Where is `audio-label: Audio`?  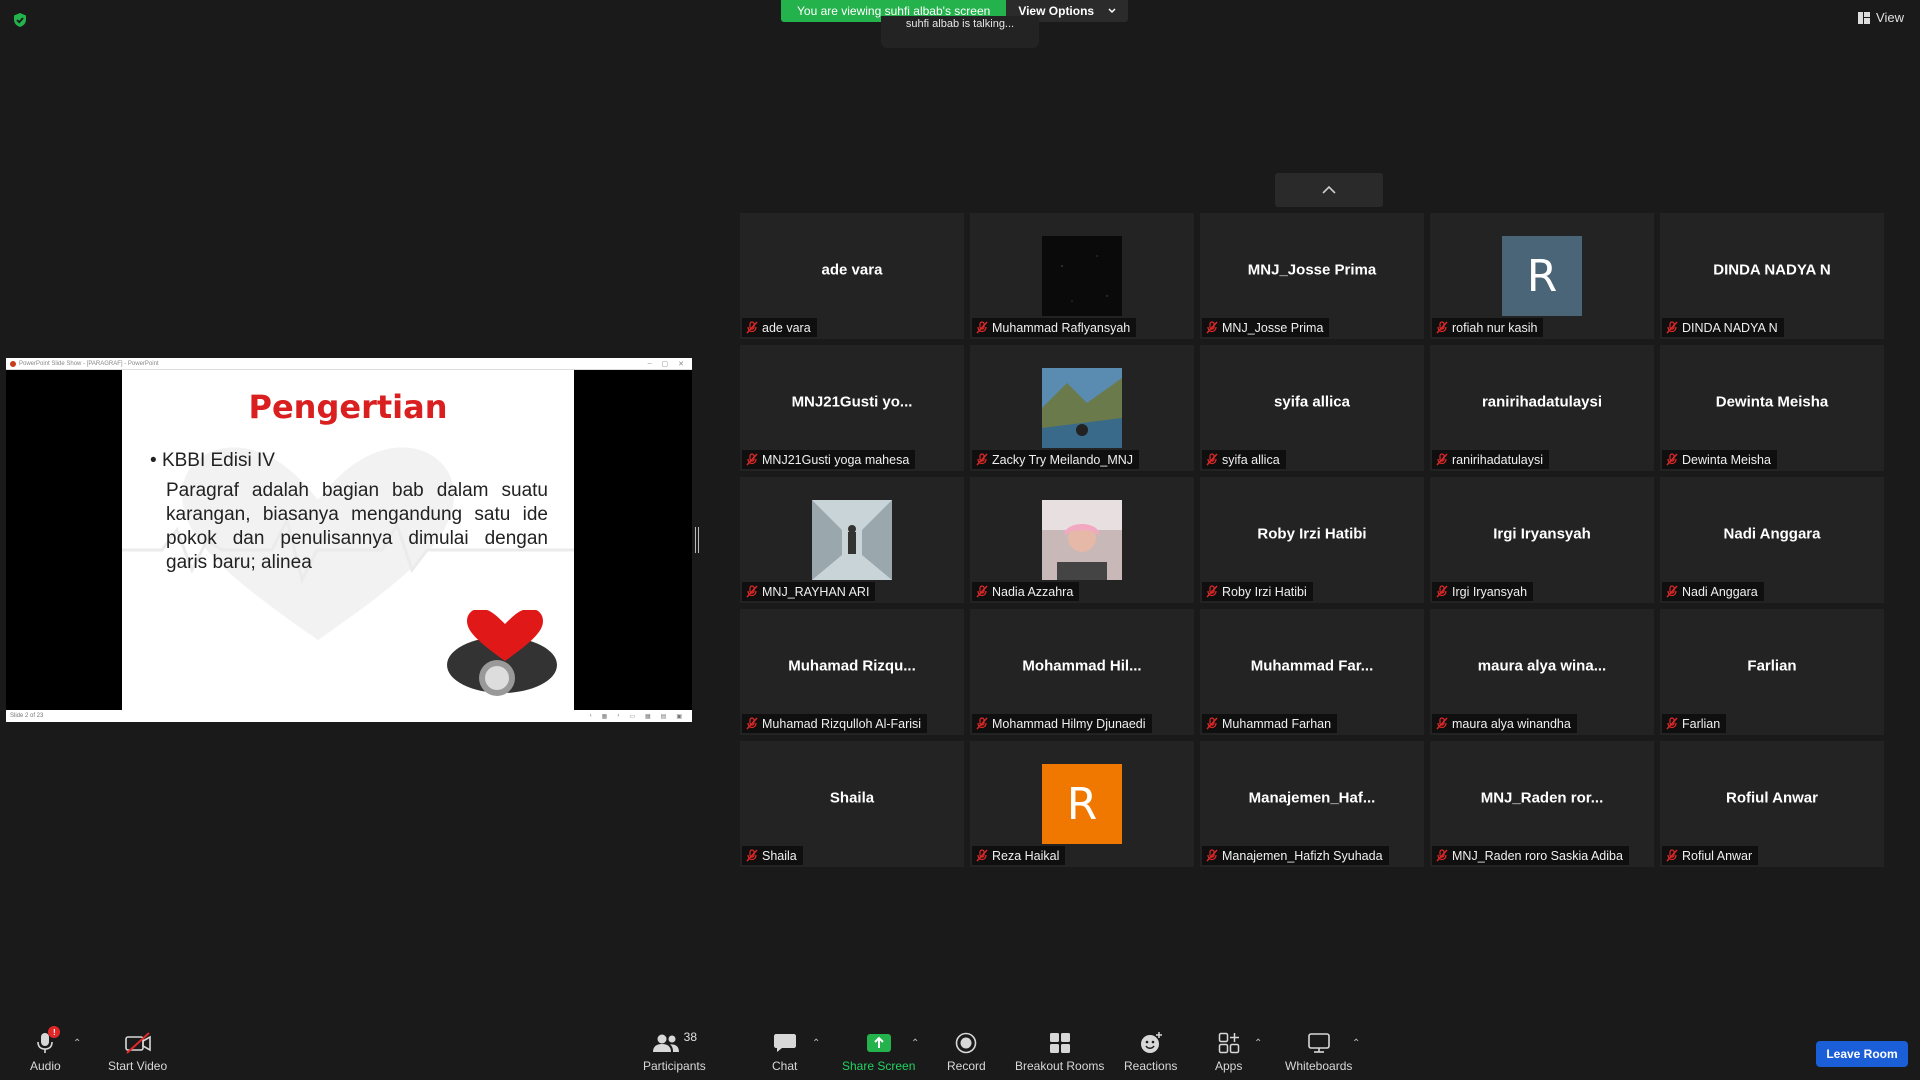 audio-label: Audio is located at coordinates (45, 1066).